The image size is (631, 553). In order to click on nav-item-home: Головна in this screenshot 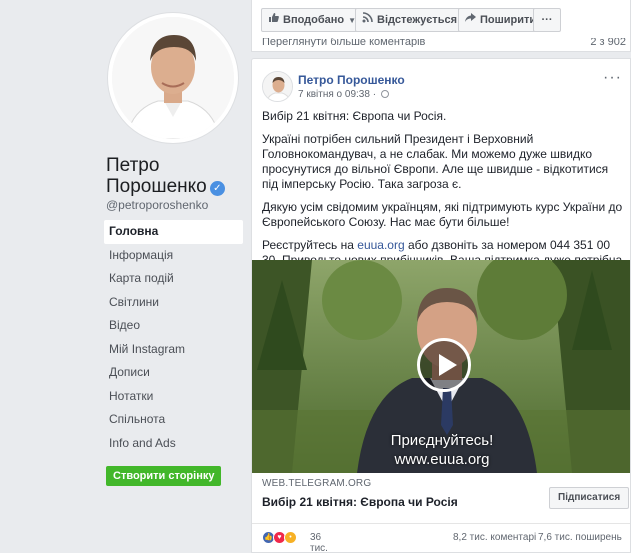, I will do `click(173, 232)`.